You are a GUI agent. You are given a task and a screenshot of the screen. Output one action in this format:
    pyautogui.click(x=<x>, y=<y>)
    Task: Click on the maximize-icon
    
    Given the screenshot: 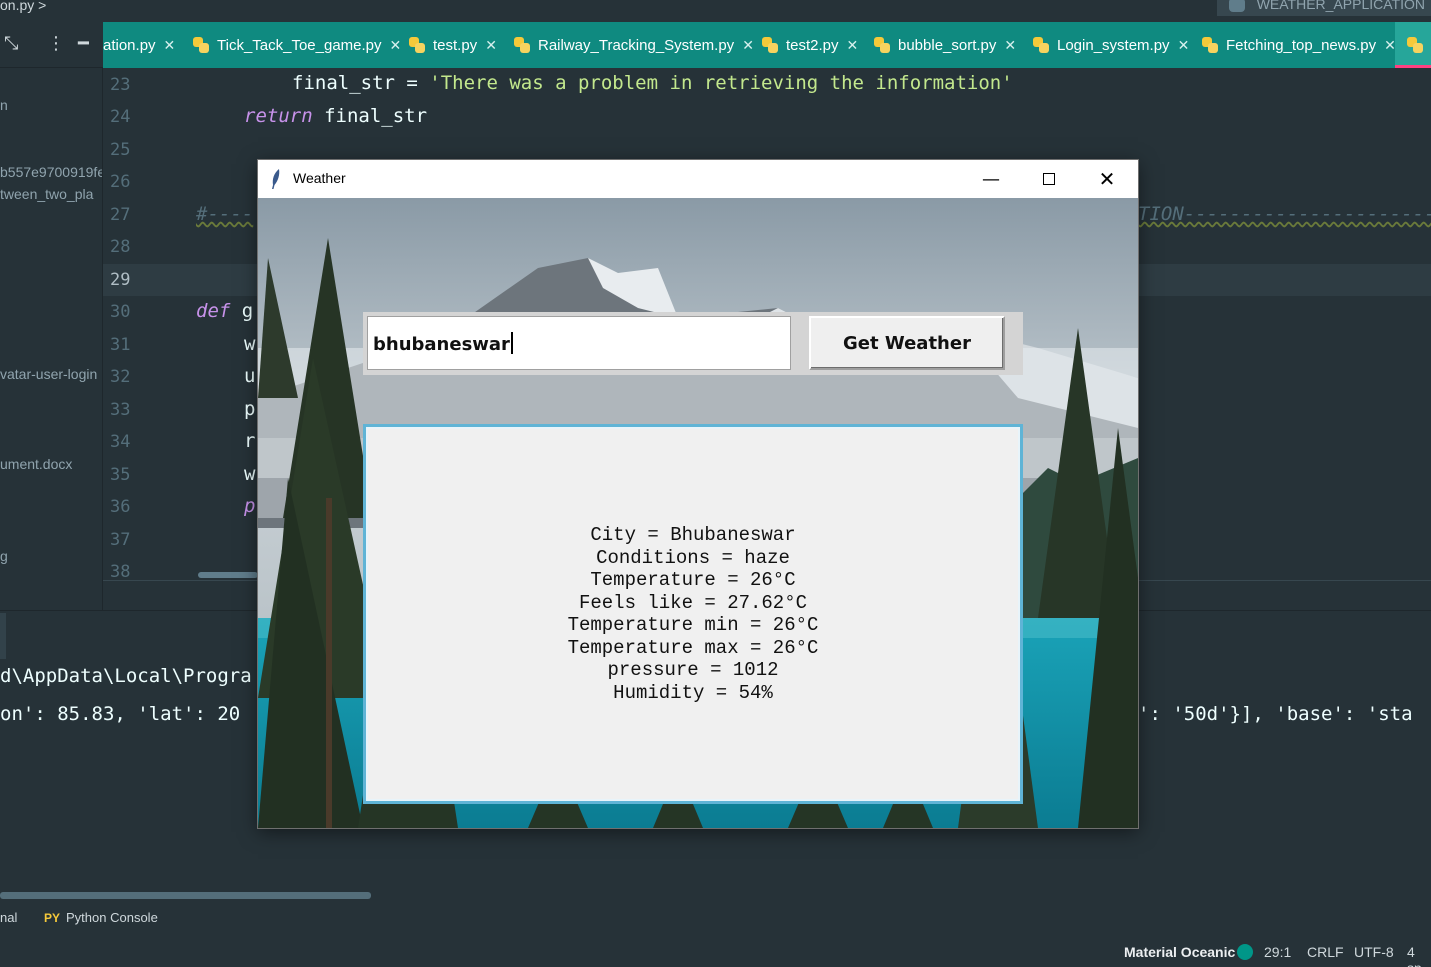 What is the action you would take?
    pyautogui.click(x=1049, y=179)
    